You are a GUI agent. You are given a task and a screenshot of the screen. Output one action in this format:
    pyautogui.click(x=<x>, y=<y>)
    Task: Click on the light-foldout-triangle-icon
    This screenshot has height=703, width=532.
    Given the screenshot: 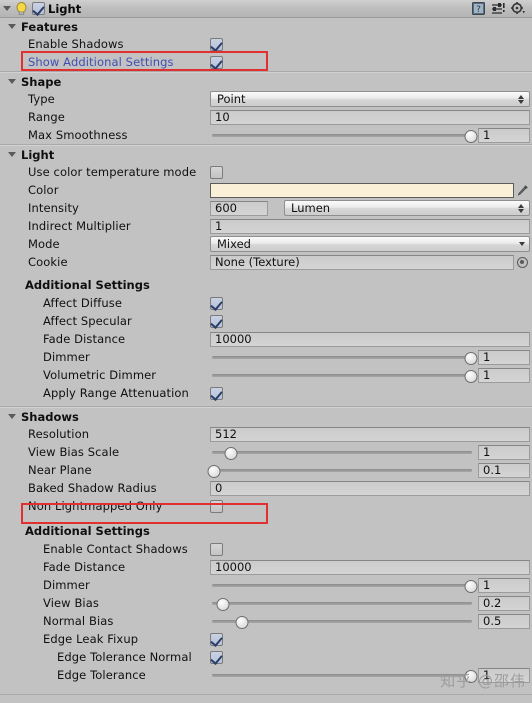 What is the action you would take?
    pyautogui.click(x=12, y=154)
    